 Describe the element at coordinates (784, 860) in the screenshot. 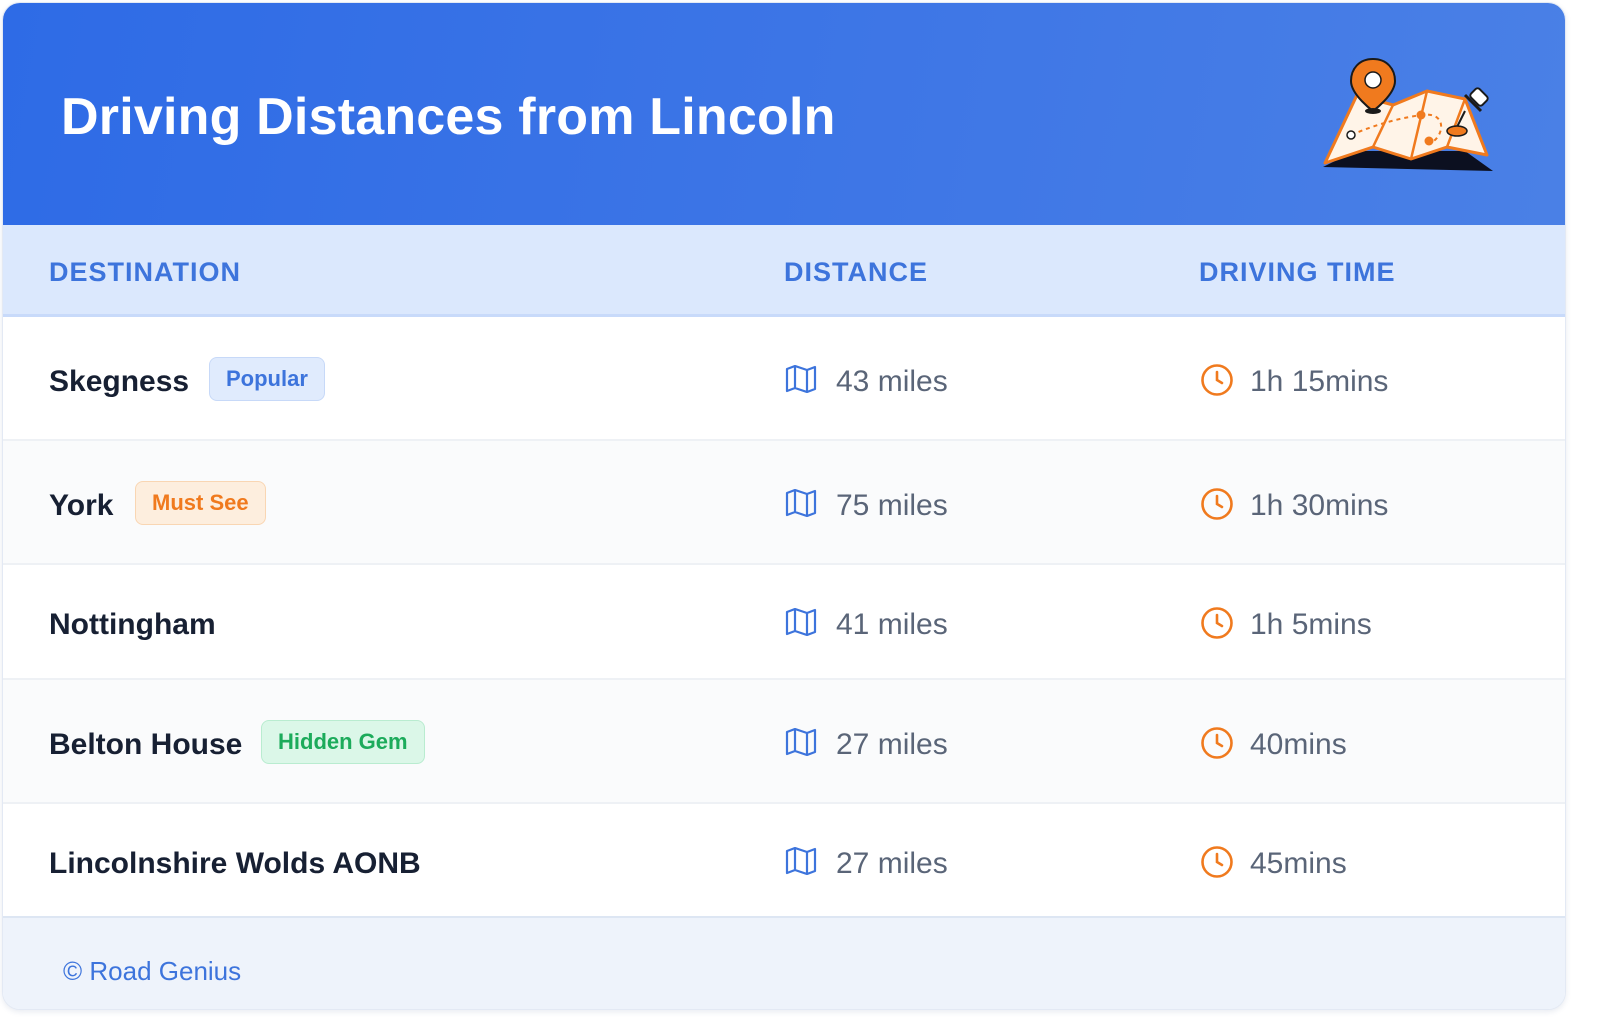

I see `table-row: Lincolnshire Wolds AONB 27 miles 45mins` at that location.